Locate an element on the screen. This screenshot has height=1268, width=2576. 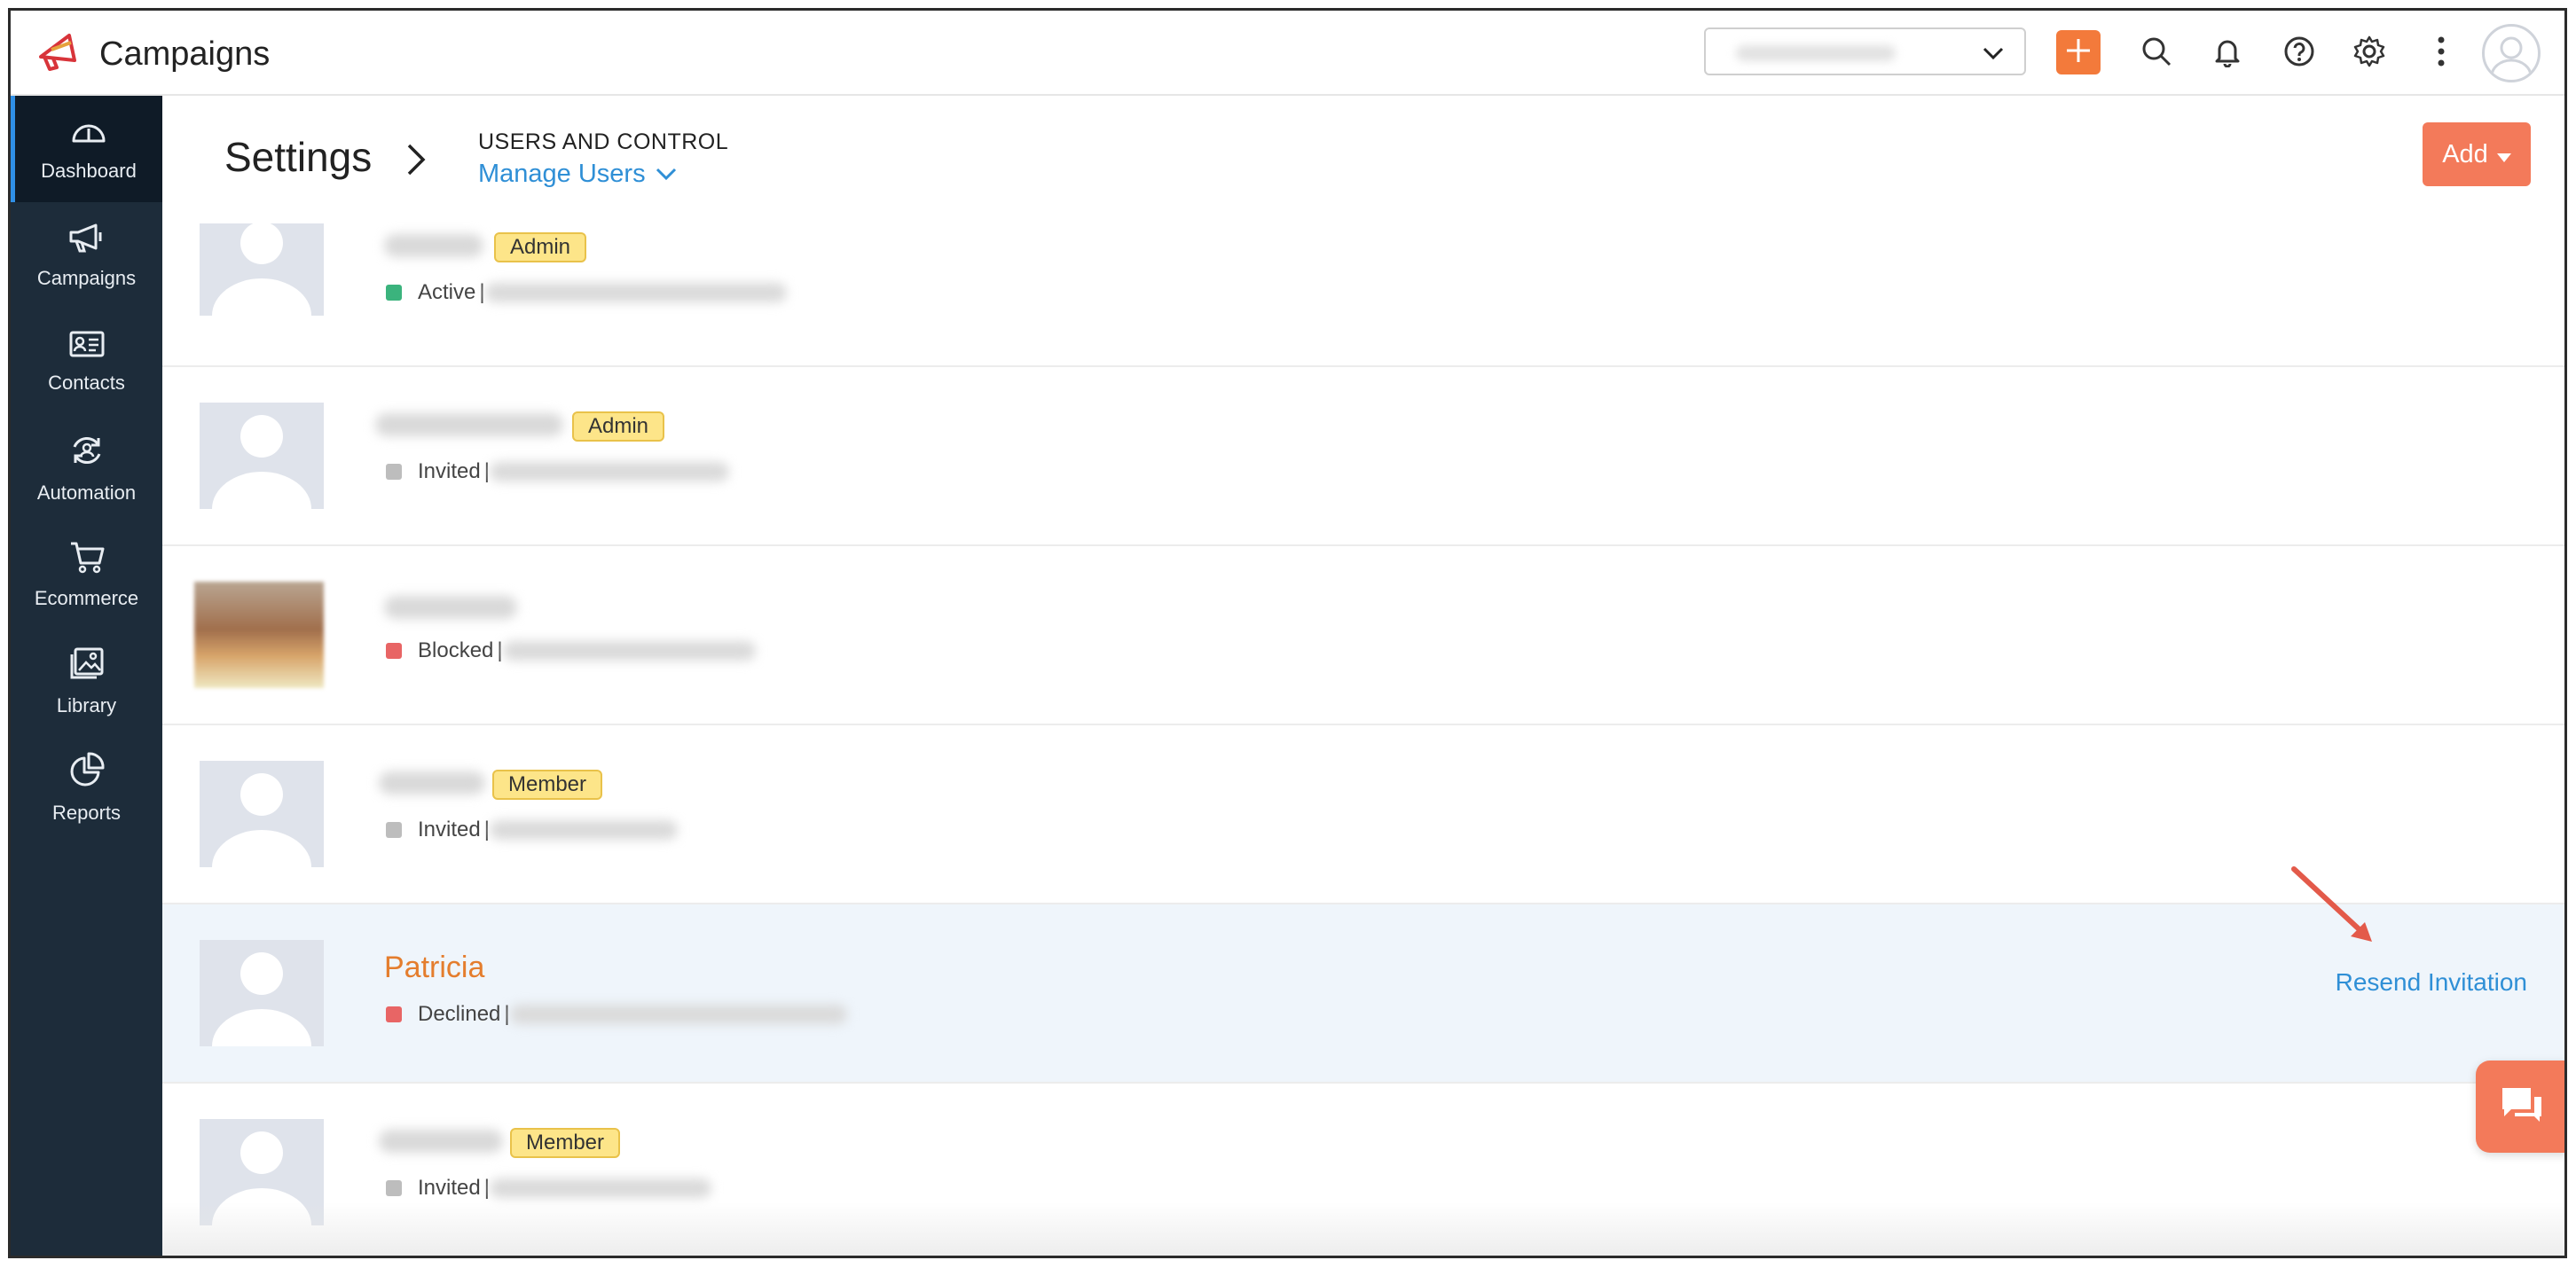
sidebar-item-label: Automation is located at coordinates (86, 493).